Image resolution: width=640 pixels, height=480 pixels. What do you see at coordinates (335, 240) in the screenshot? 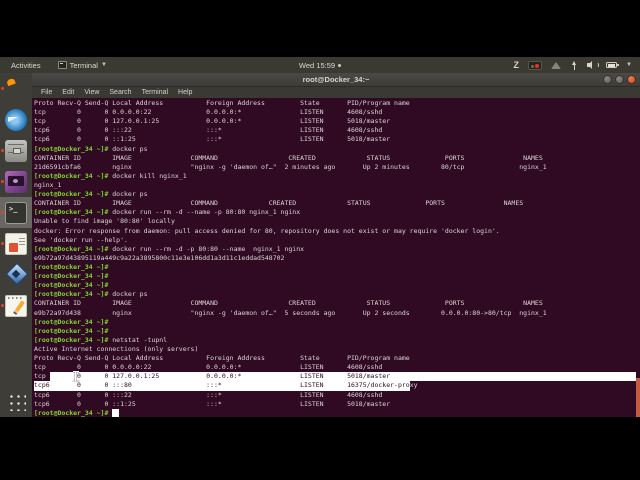
I see `terminal-line: See 'docker run --help'.` at bounding box center [335, 240].